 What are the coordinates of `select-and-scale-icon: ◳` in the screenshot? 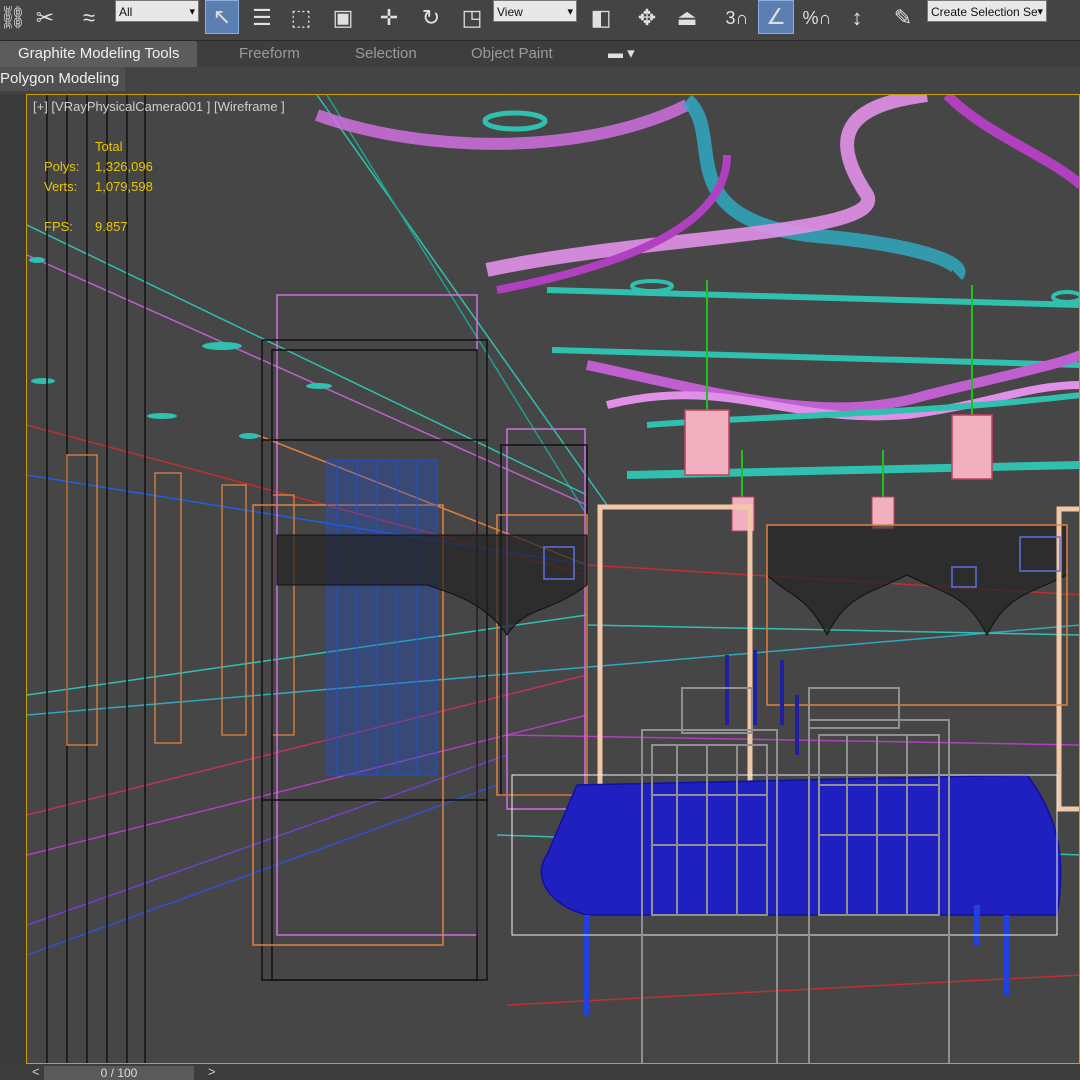 It's located at (472, 18).